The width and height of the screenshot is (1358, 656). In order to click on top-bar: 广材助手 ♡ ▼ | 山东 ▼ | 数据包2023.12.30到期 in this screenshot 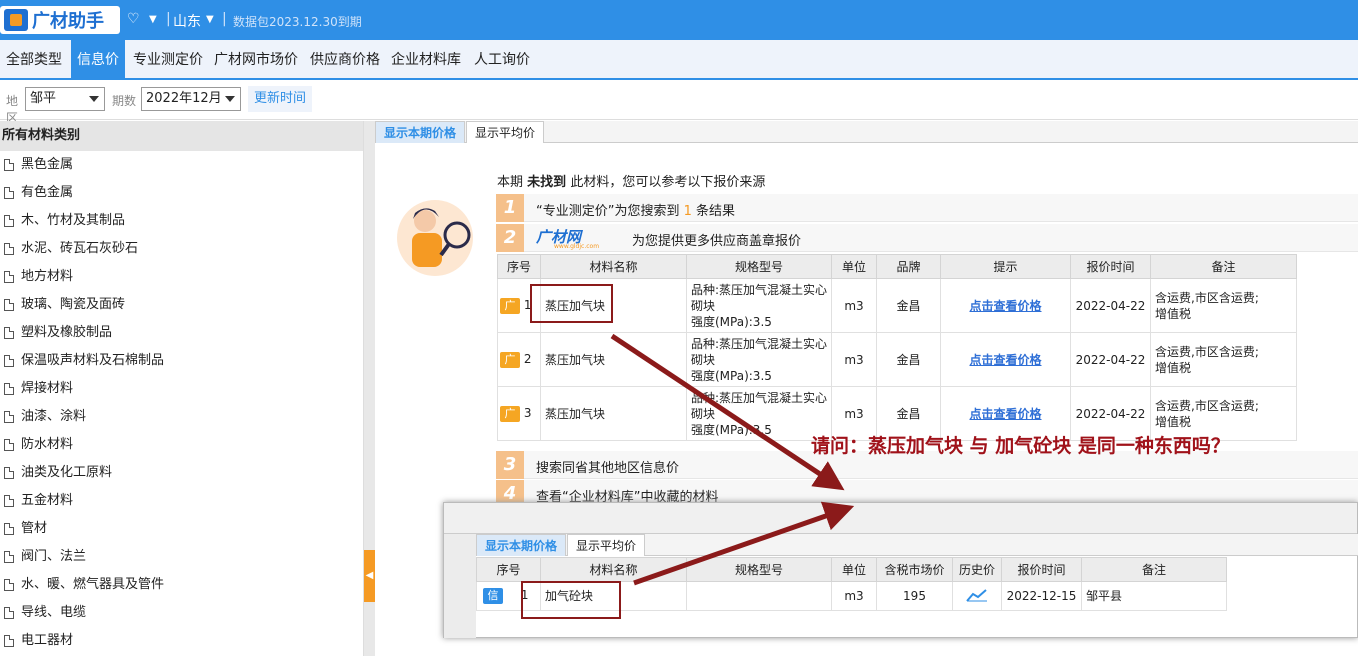, I will do `click(679, 20)`.